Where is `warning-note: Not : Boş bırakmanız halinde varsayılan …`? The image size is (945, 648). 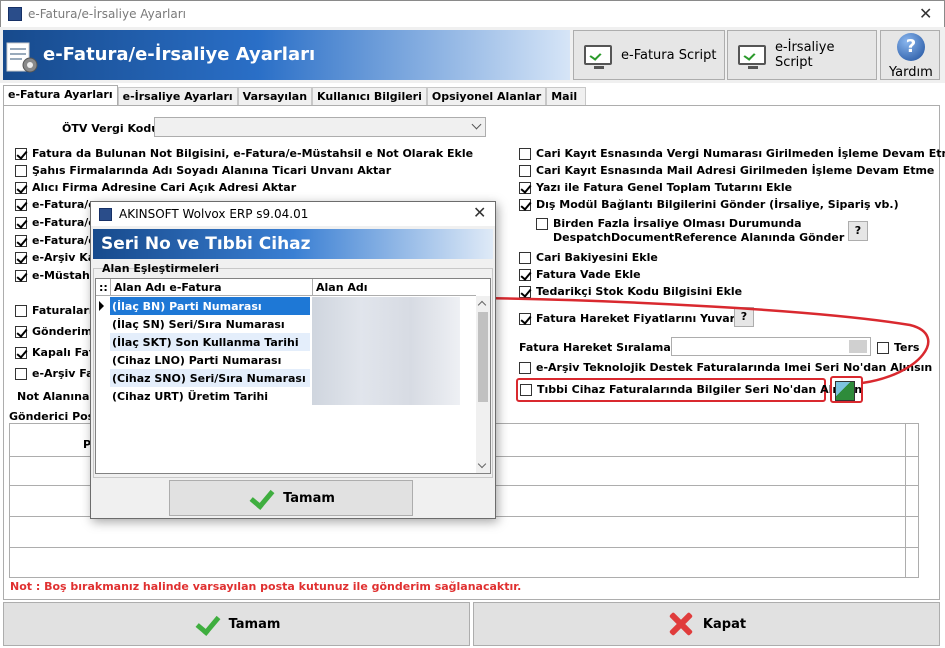 warning-note: Not : Boş bırakmanız halinde varsayılan … is located at coordinates (266, 586).